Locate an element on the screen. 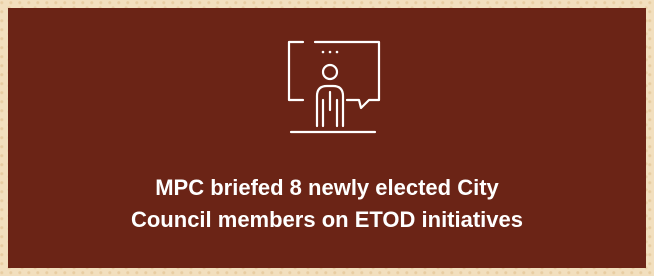 Image resolution: width=654 pixels, height=276 pixels. caption-line-1: MPC briefed 8 newly elected City is located at coordinates (327, 187).